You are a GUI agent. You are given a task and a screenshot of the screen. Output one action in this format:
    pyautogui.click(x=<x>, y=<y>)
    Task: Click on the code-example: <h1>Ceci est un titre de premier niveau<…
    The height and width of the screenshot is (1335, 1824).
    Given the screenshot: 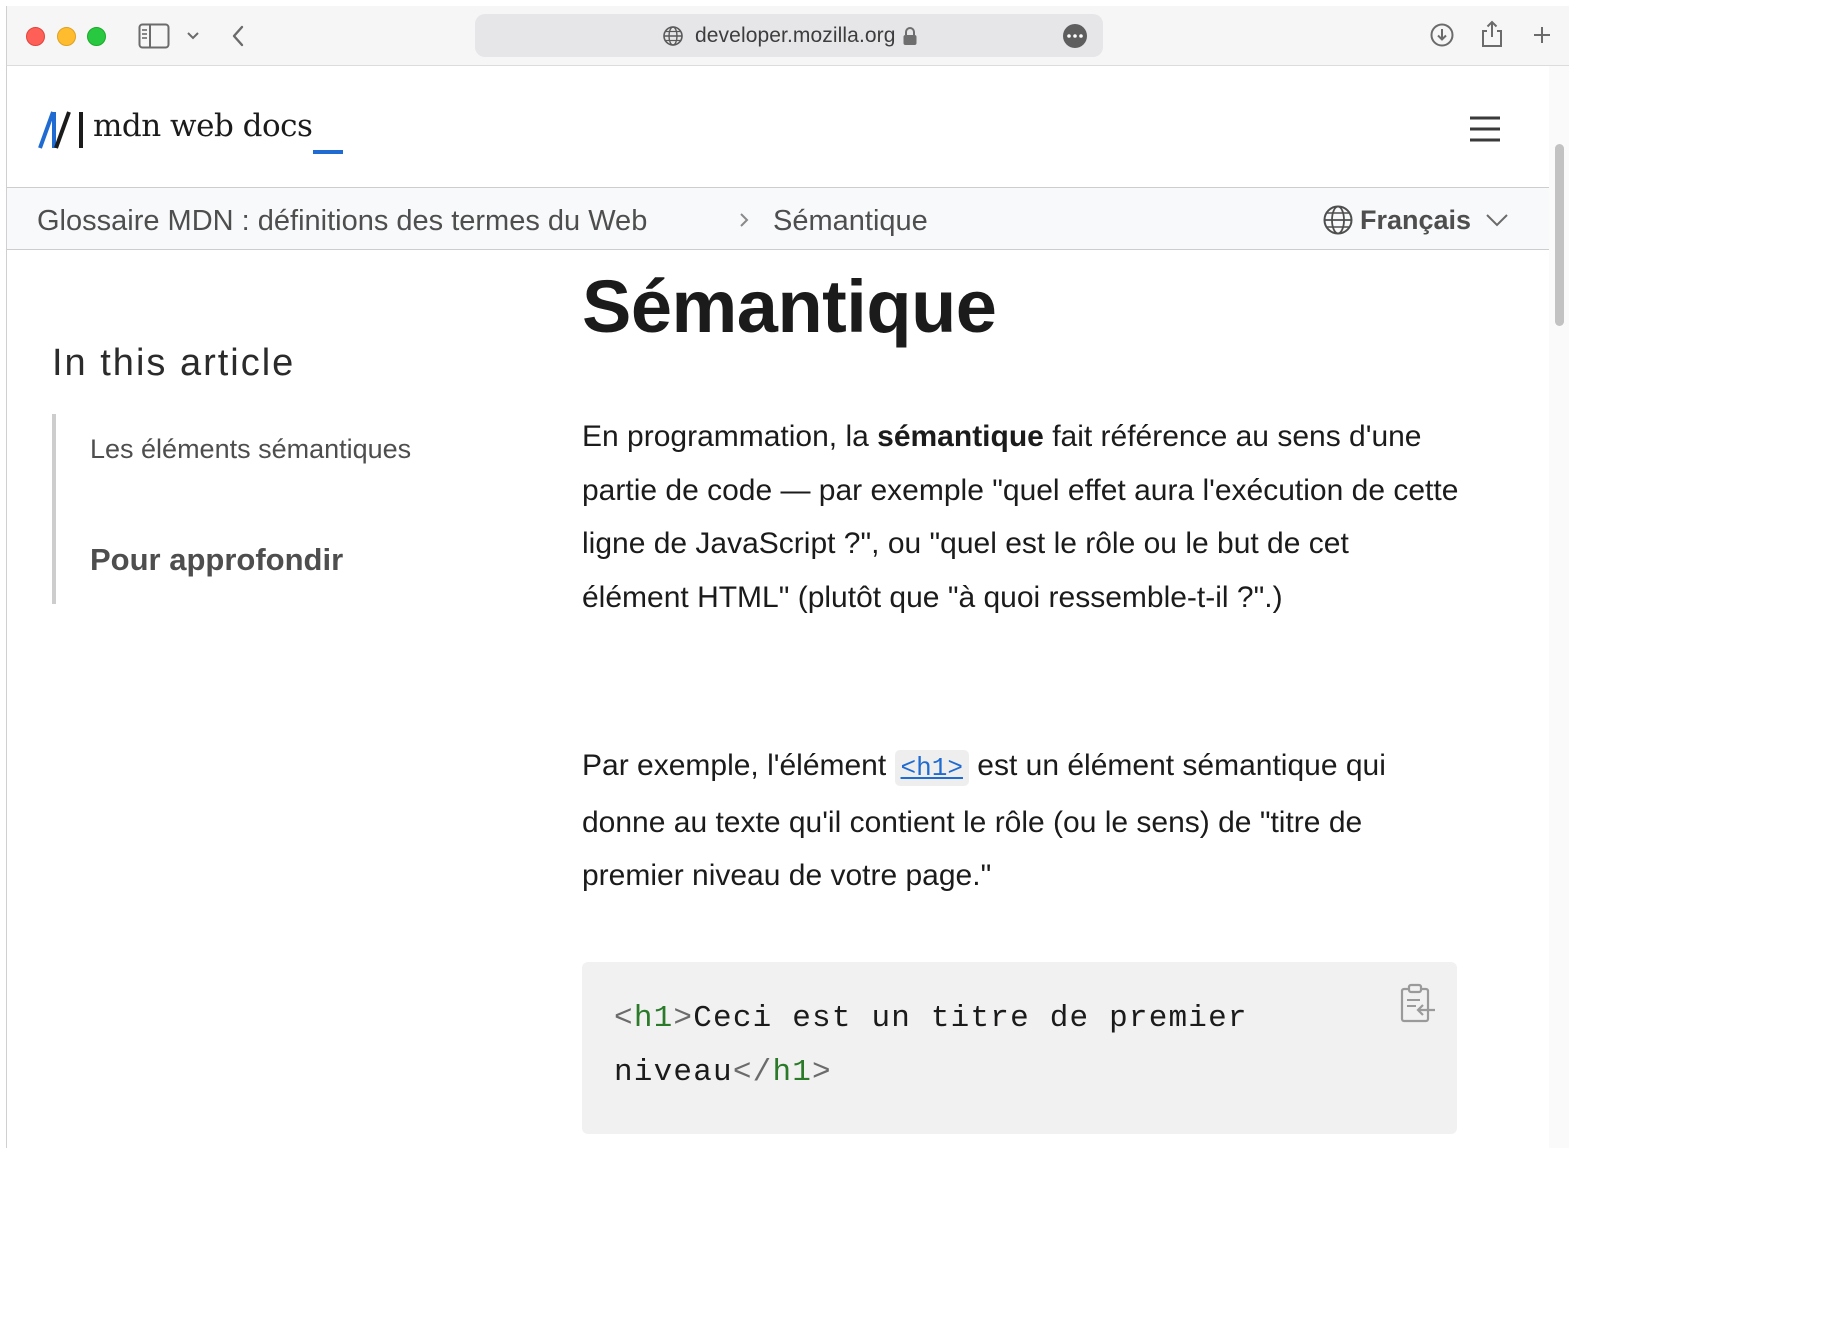 What is the action you would take?
    pyautogui.click(x=1019, y=1048)
    